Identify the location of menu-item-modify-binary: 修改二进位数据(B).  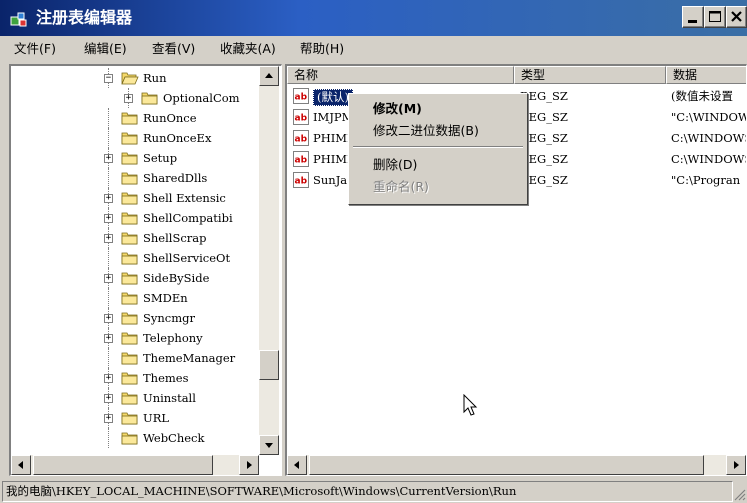
(426, 131).